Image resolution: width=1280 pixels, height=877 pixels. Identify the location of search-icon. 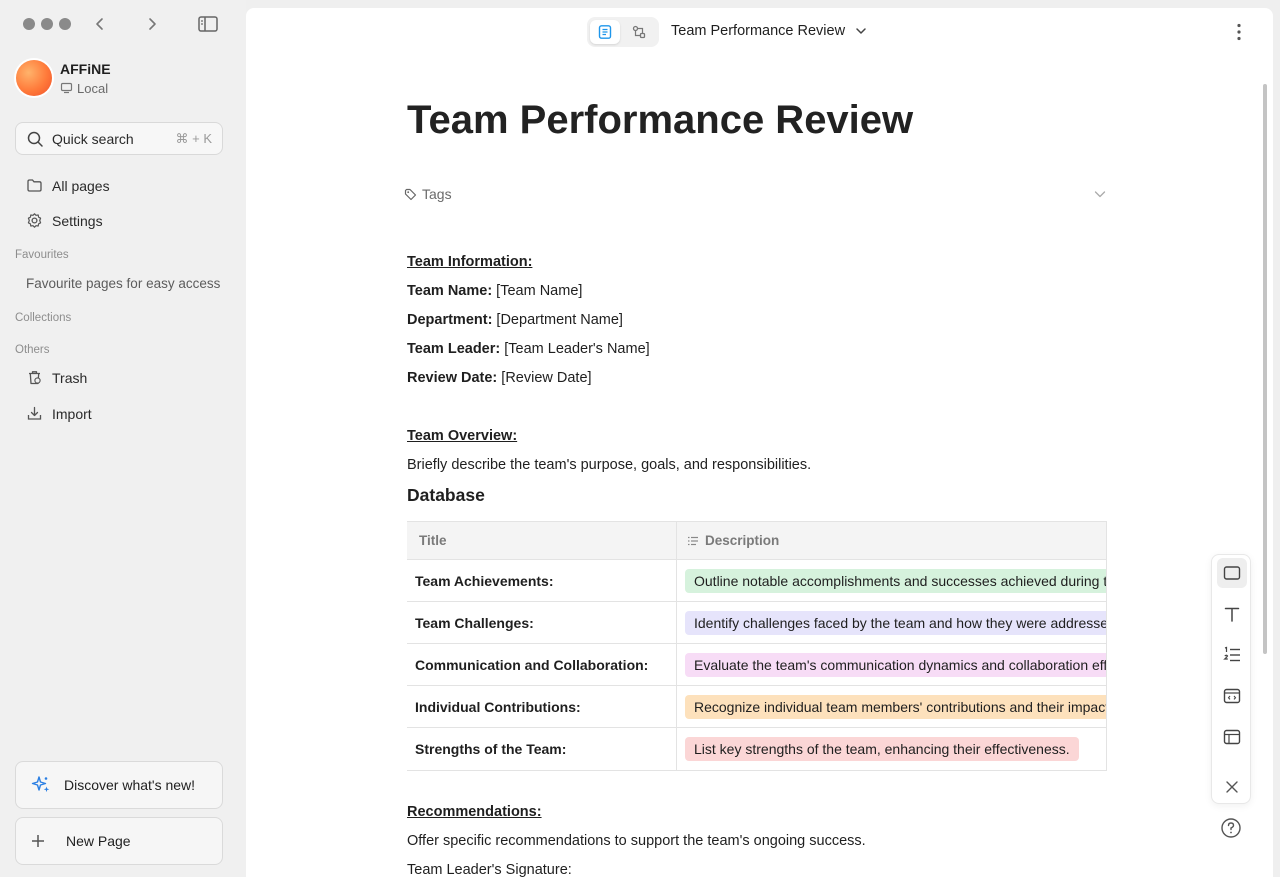
(35, 139).